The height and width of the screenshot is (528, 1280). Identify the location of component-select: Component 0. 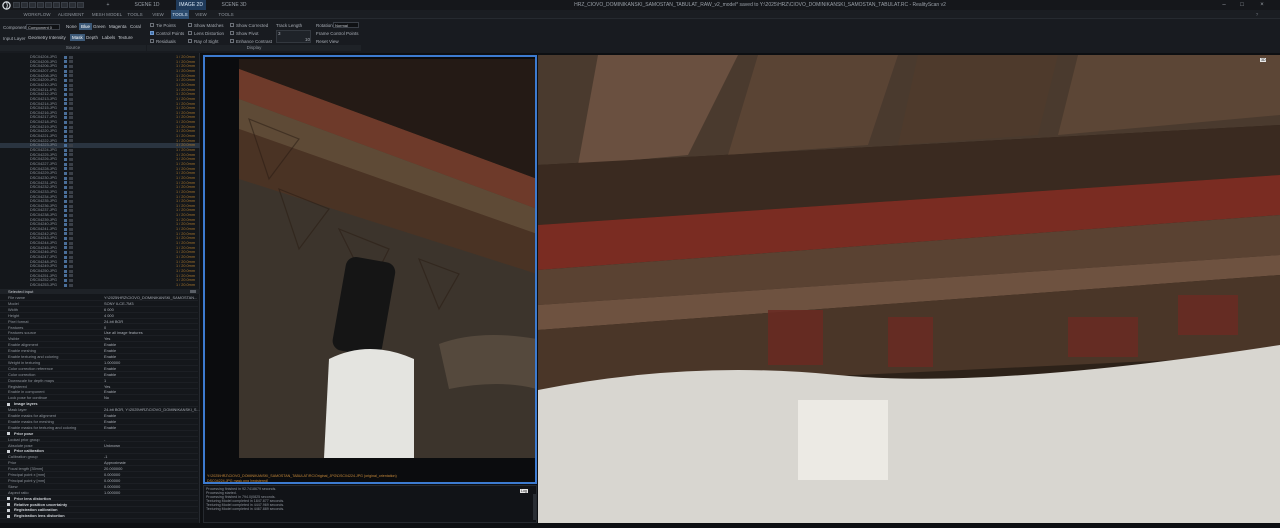
(43, 27).